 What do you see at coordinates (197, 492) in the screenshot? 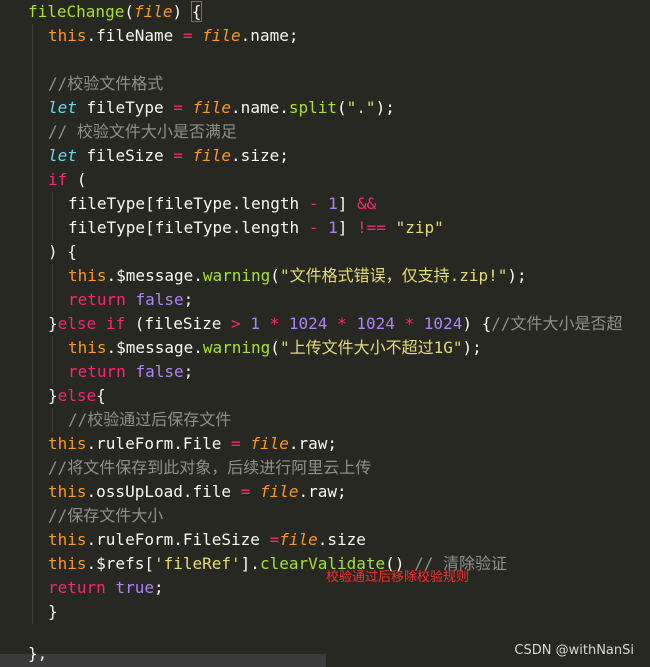
I see `code-line: this.ossUpLoad.file = file.raw;` at bounding box center [197, 492].